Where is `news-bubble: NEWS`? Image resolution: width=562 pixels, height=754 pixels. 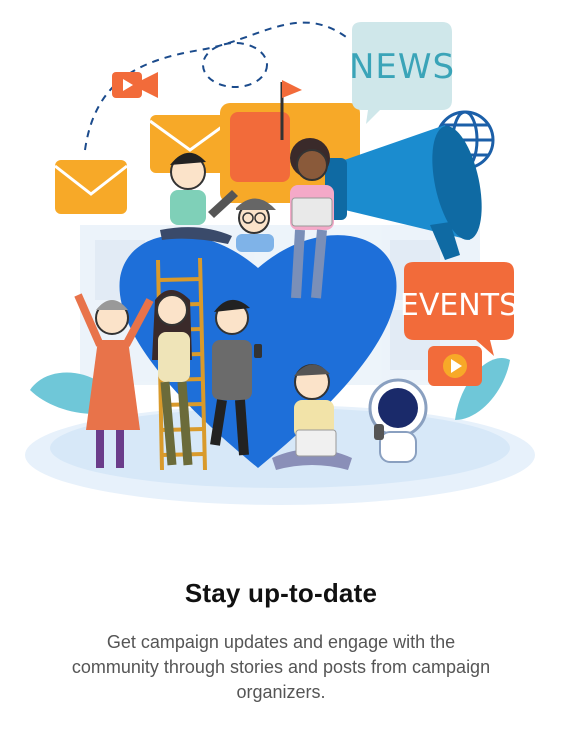
news-bubble: NEWS is located at coordinates (402, 73).